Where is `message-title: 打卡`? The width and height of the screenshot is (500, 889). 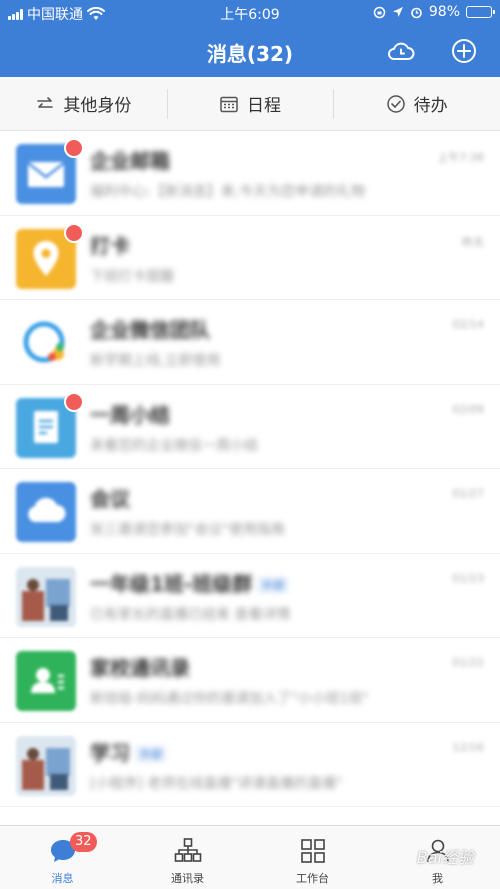
message-title: 打卡 is located at coordinates (110, 244).